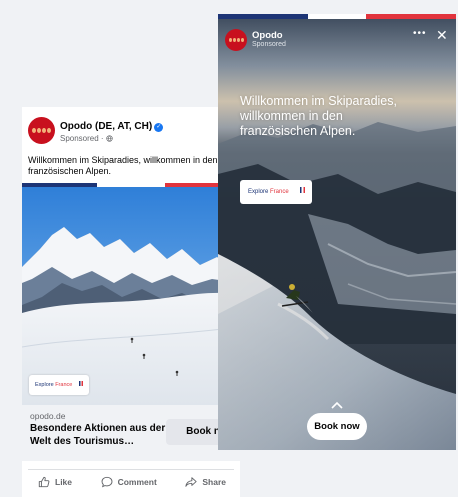 The width and height of the screenshot is (458, 497). I want to click on share-button: Share, so click(205, 482).